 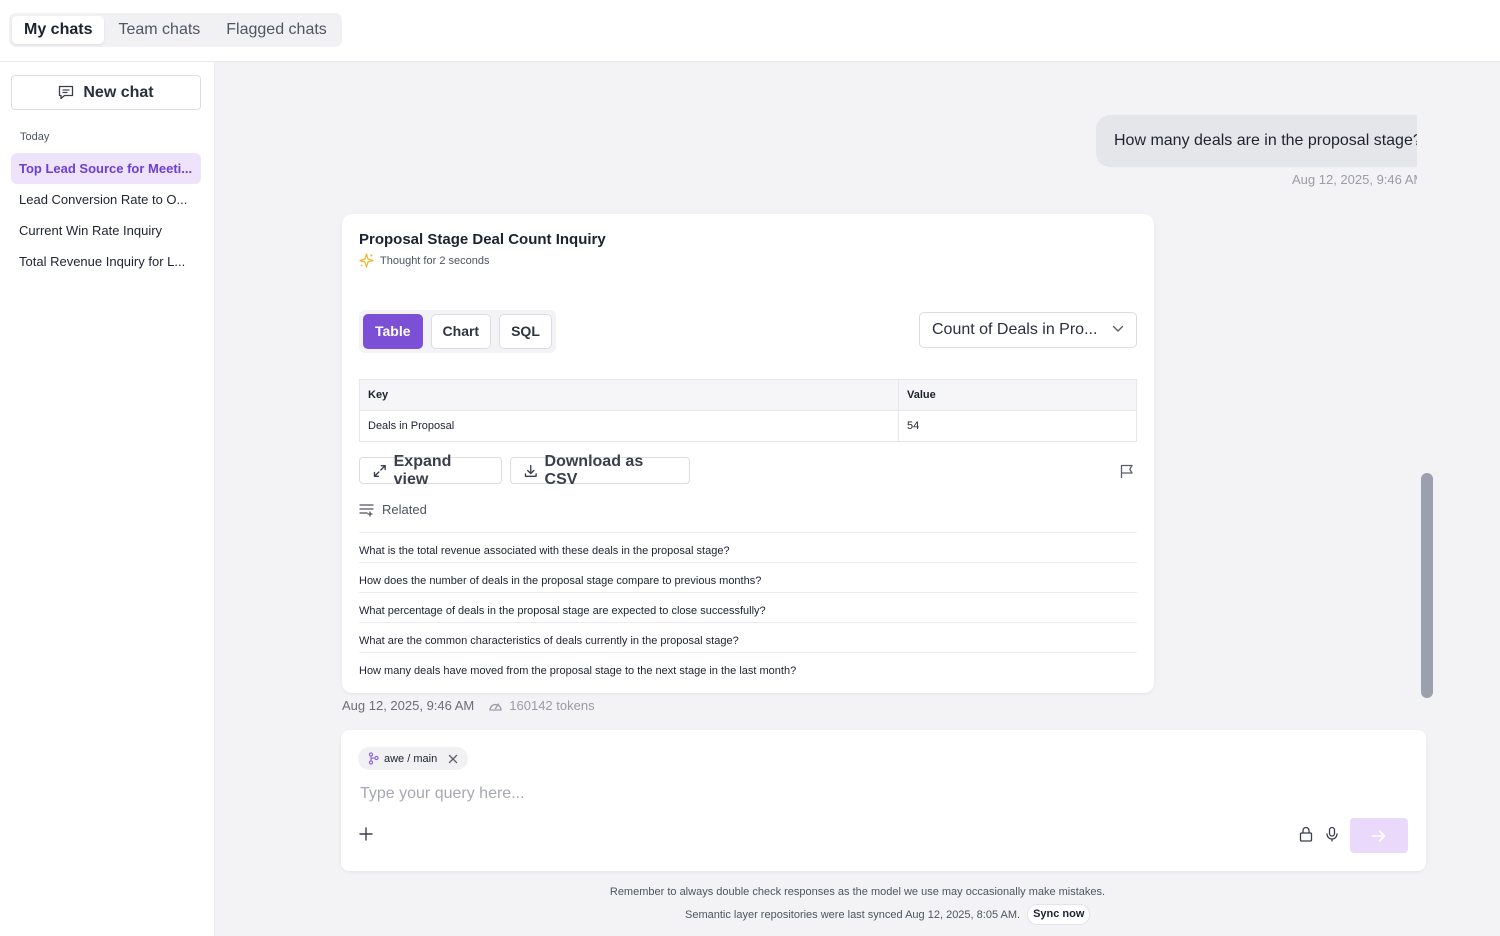 I want to click on thought-indicator: Thought for 2 seconds, so click(x=424, y=260).